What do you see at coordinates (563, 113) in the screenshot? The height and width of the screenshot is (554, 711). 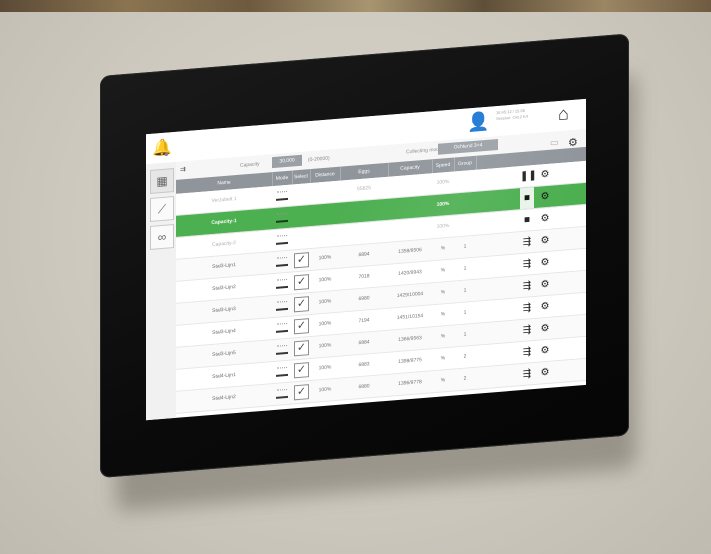 I see `home-icon: ⌂` at bounding box center [563, 113].